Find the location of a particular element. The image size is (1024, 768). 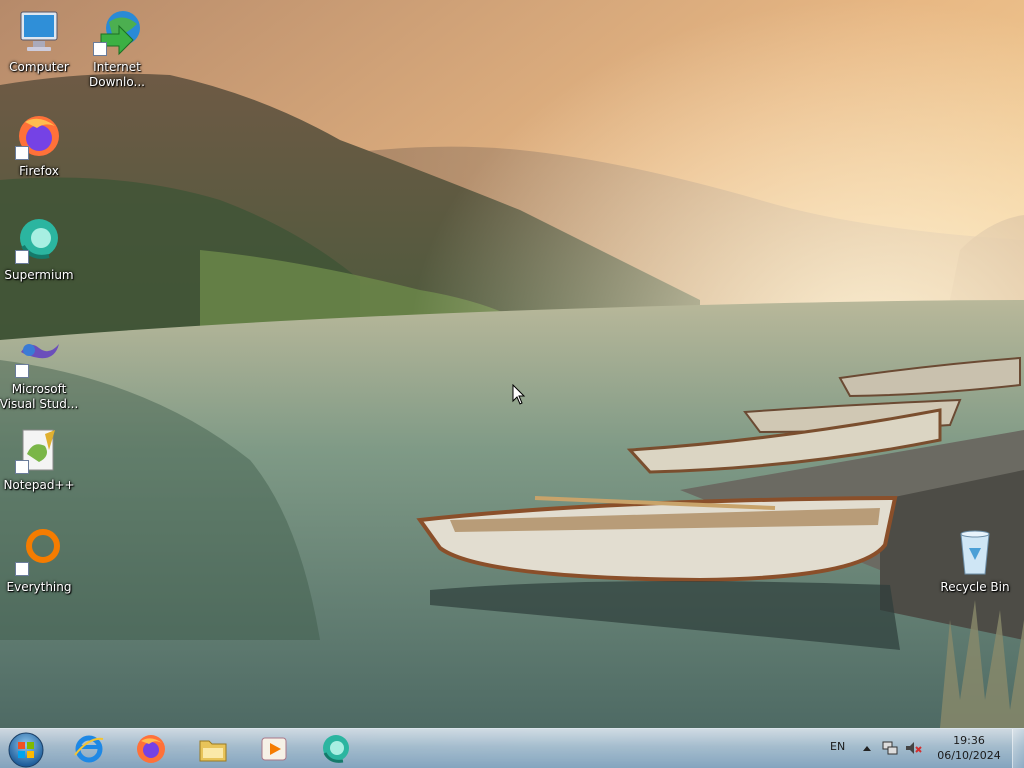

system-clock: 19:36 06/10/2024 is located at coordinates (969, 748).